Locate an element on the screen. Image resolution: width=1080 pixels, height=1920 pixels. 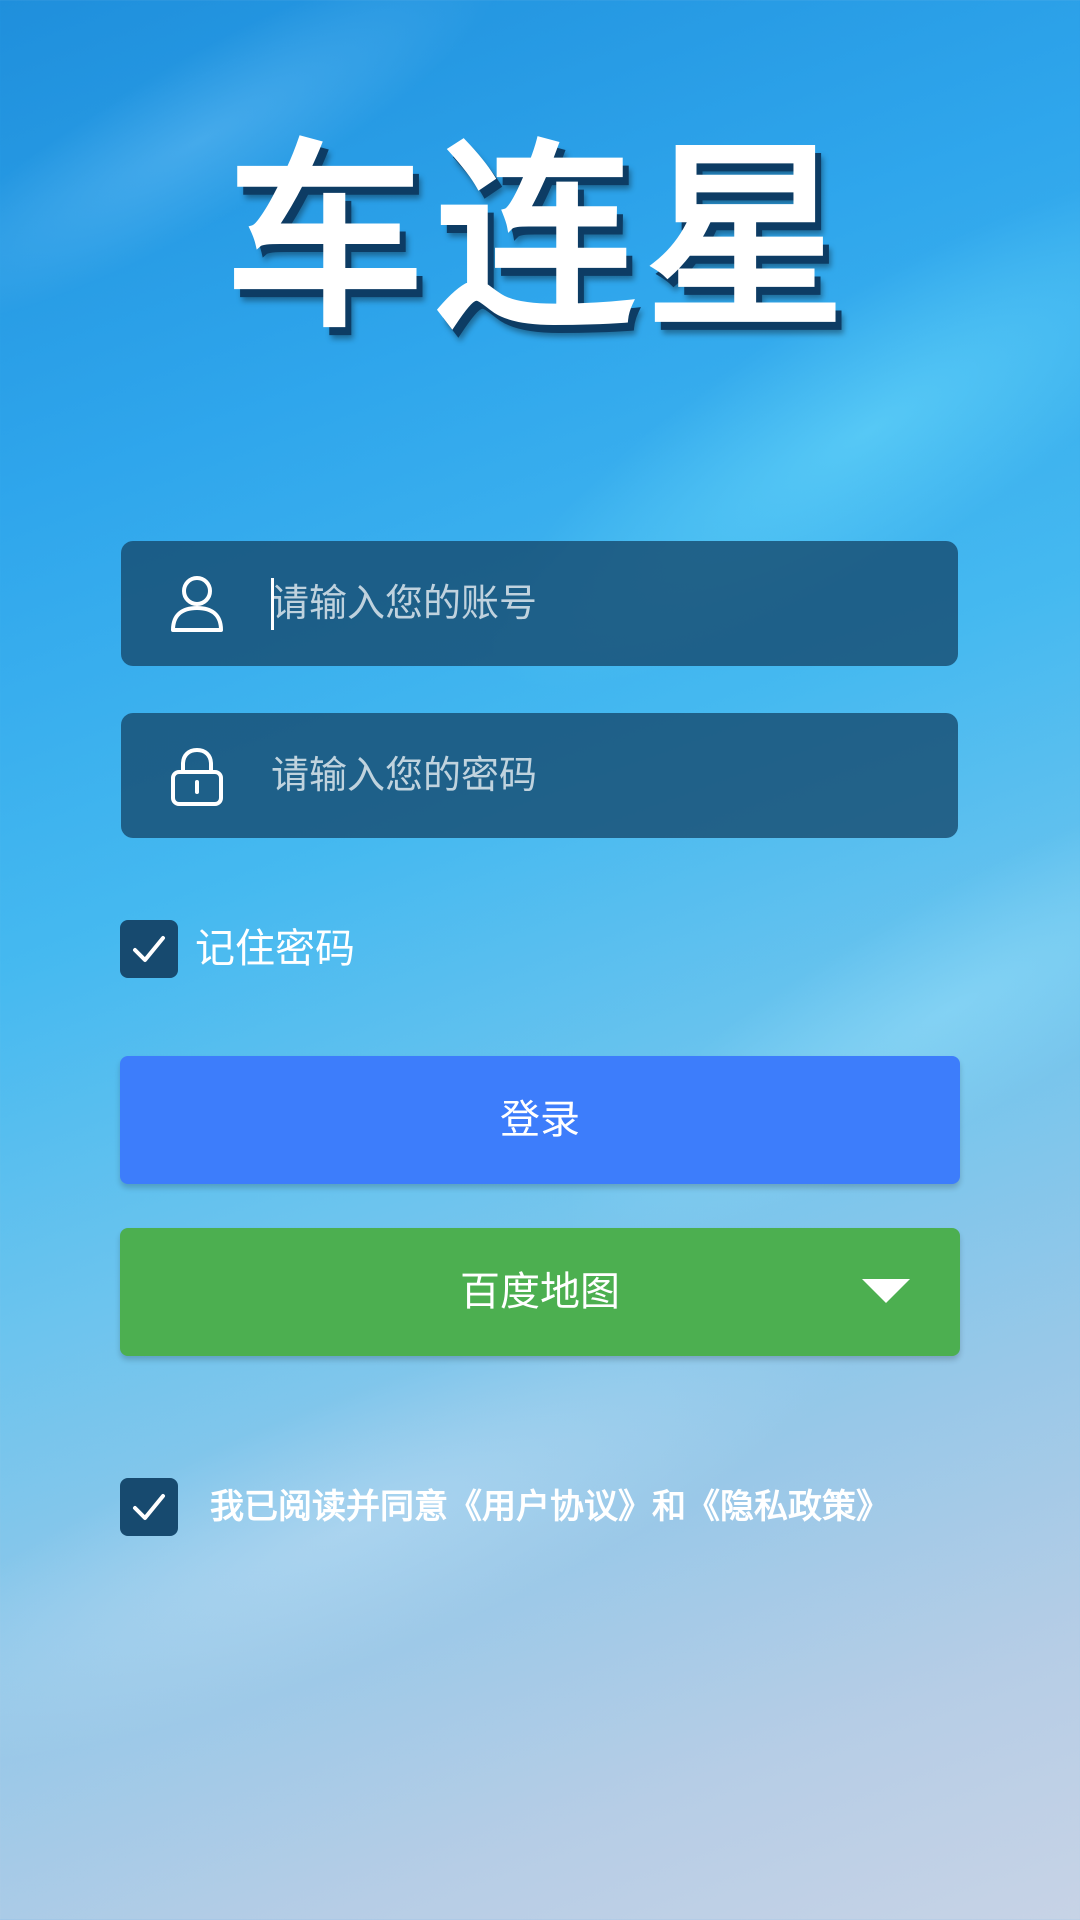
remember-password-checkbox is located at coordinates (149, 949).